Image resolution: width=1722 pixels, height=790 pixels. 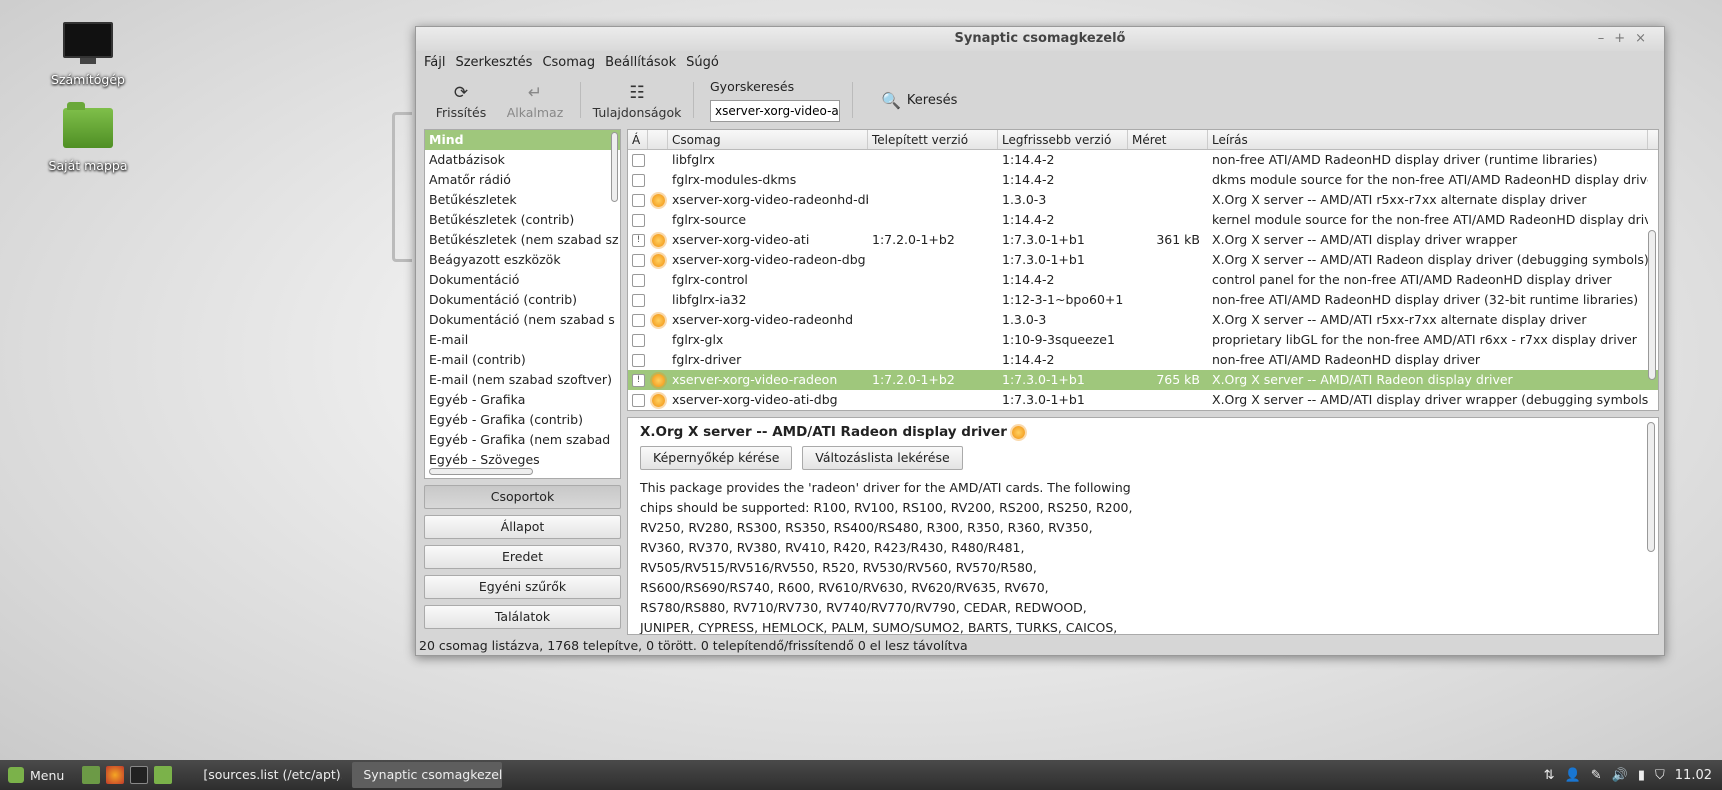 What do you see at coordinates (522, 587) in the screenshot?
I see `custom-filters-button: Egyéni szűrők` at bounding box center [522, 587].